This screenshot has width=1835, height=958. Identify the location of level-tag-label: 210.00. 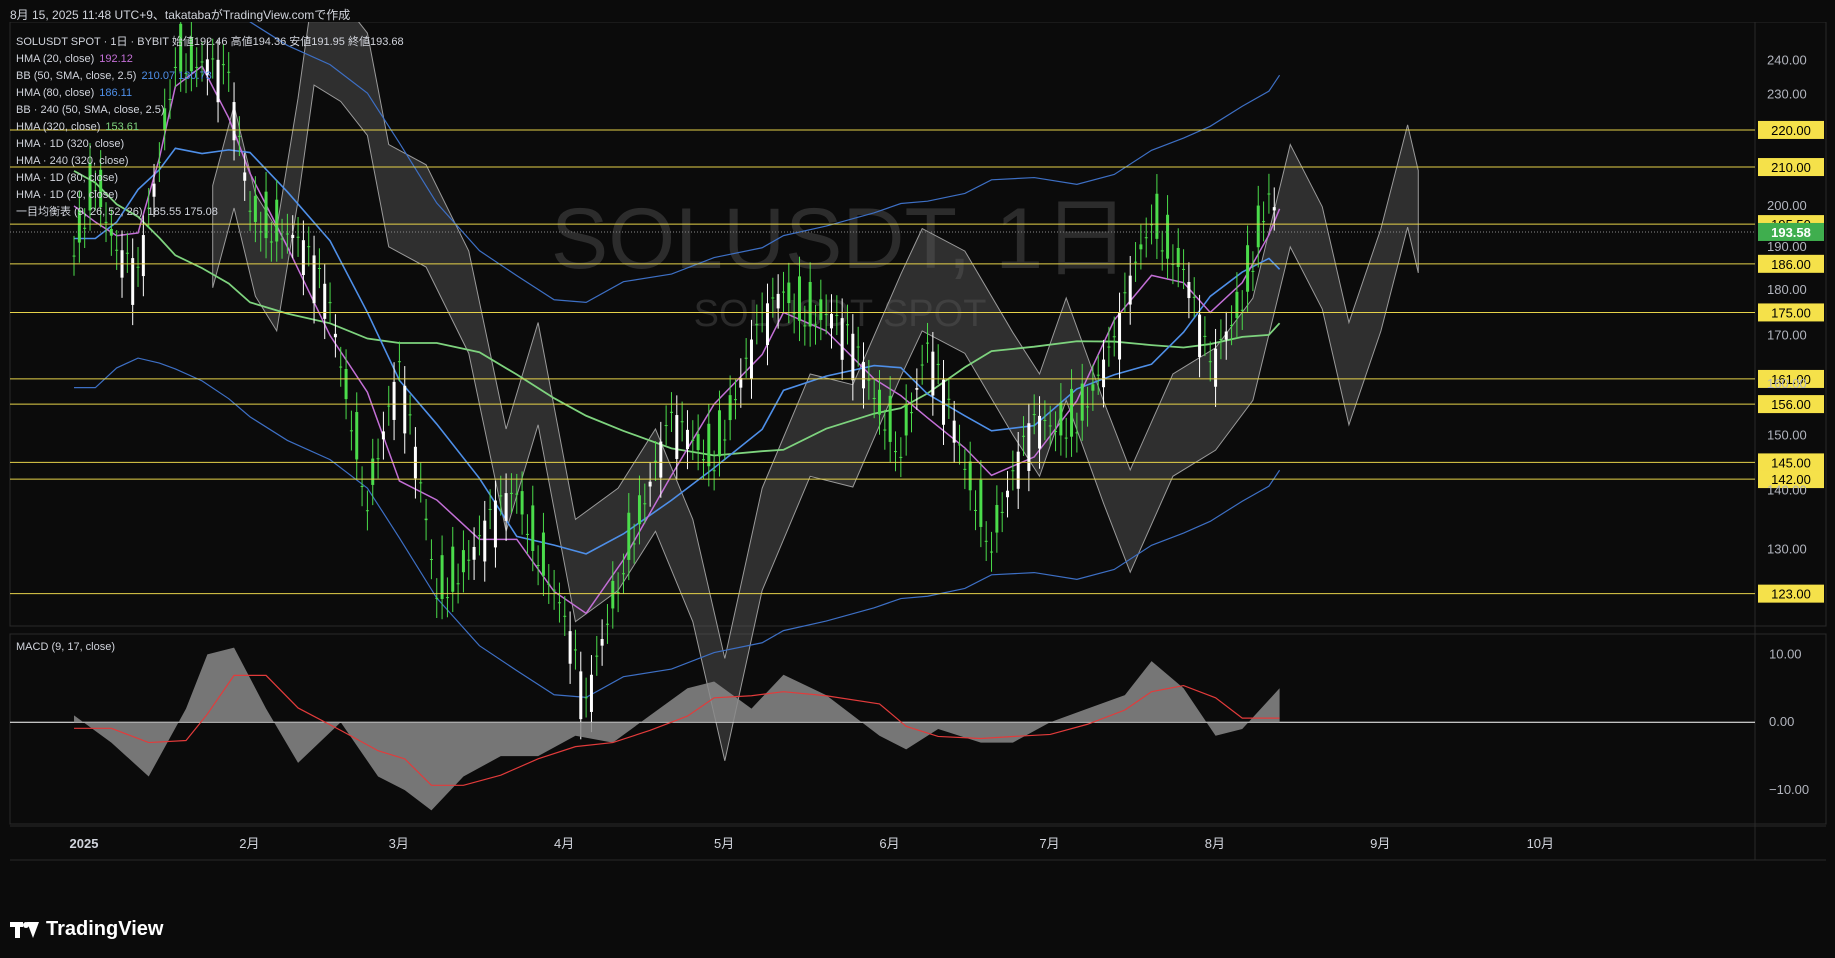
(1791, 167).